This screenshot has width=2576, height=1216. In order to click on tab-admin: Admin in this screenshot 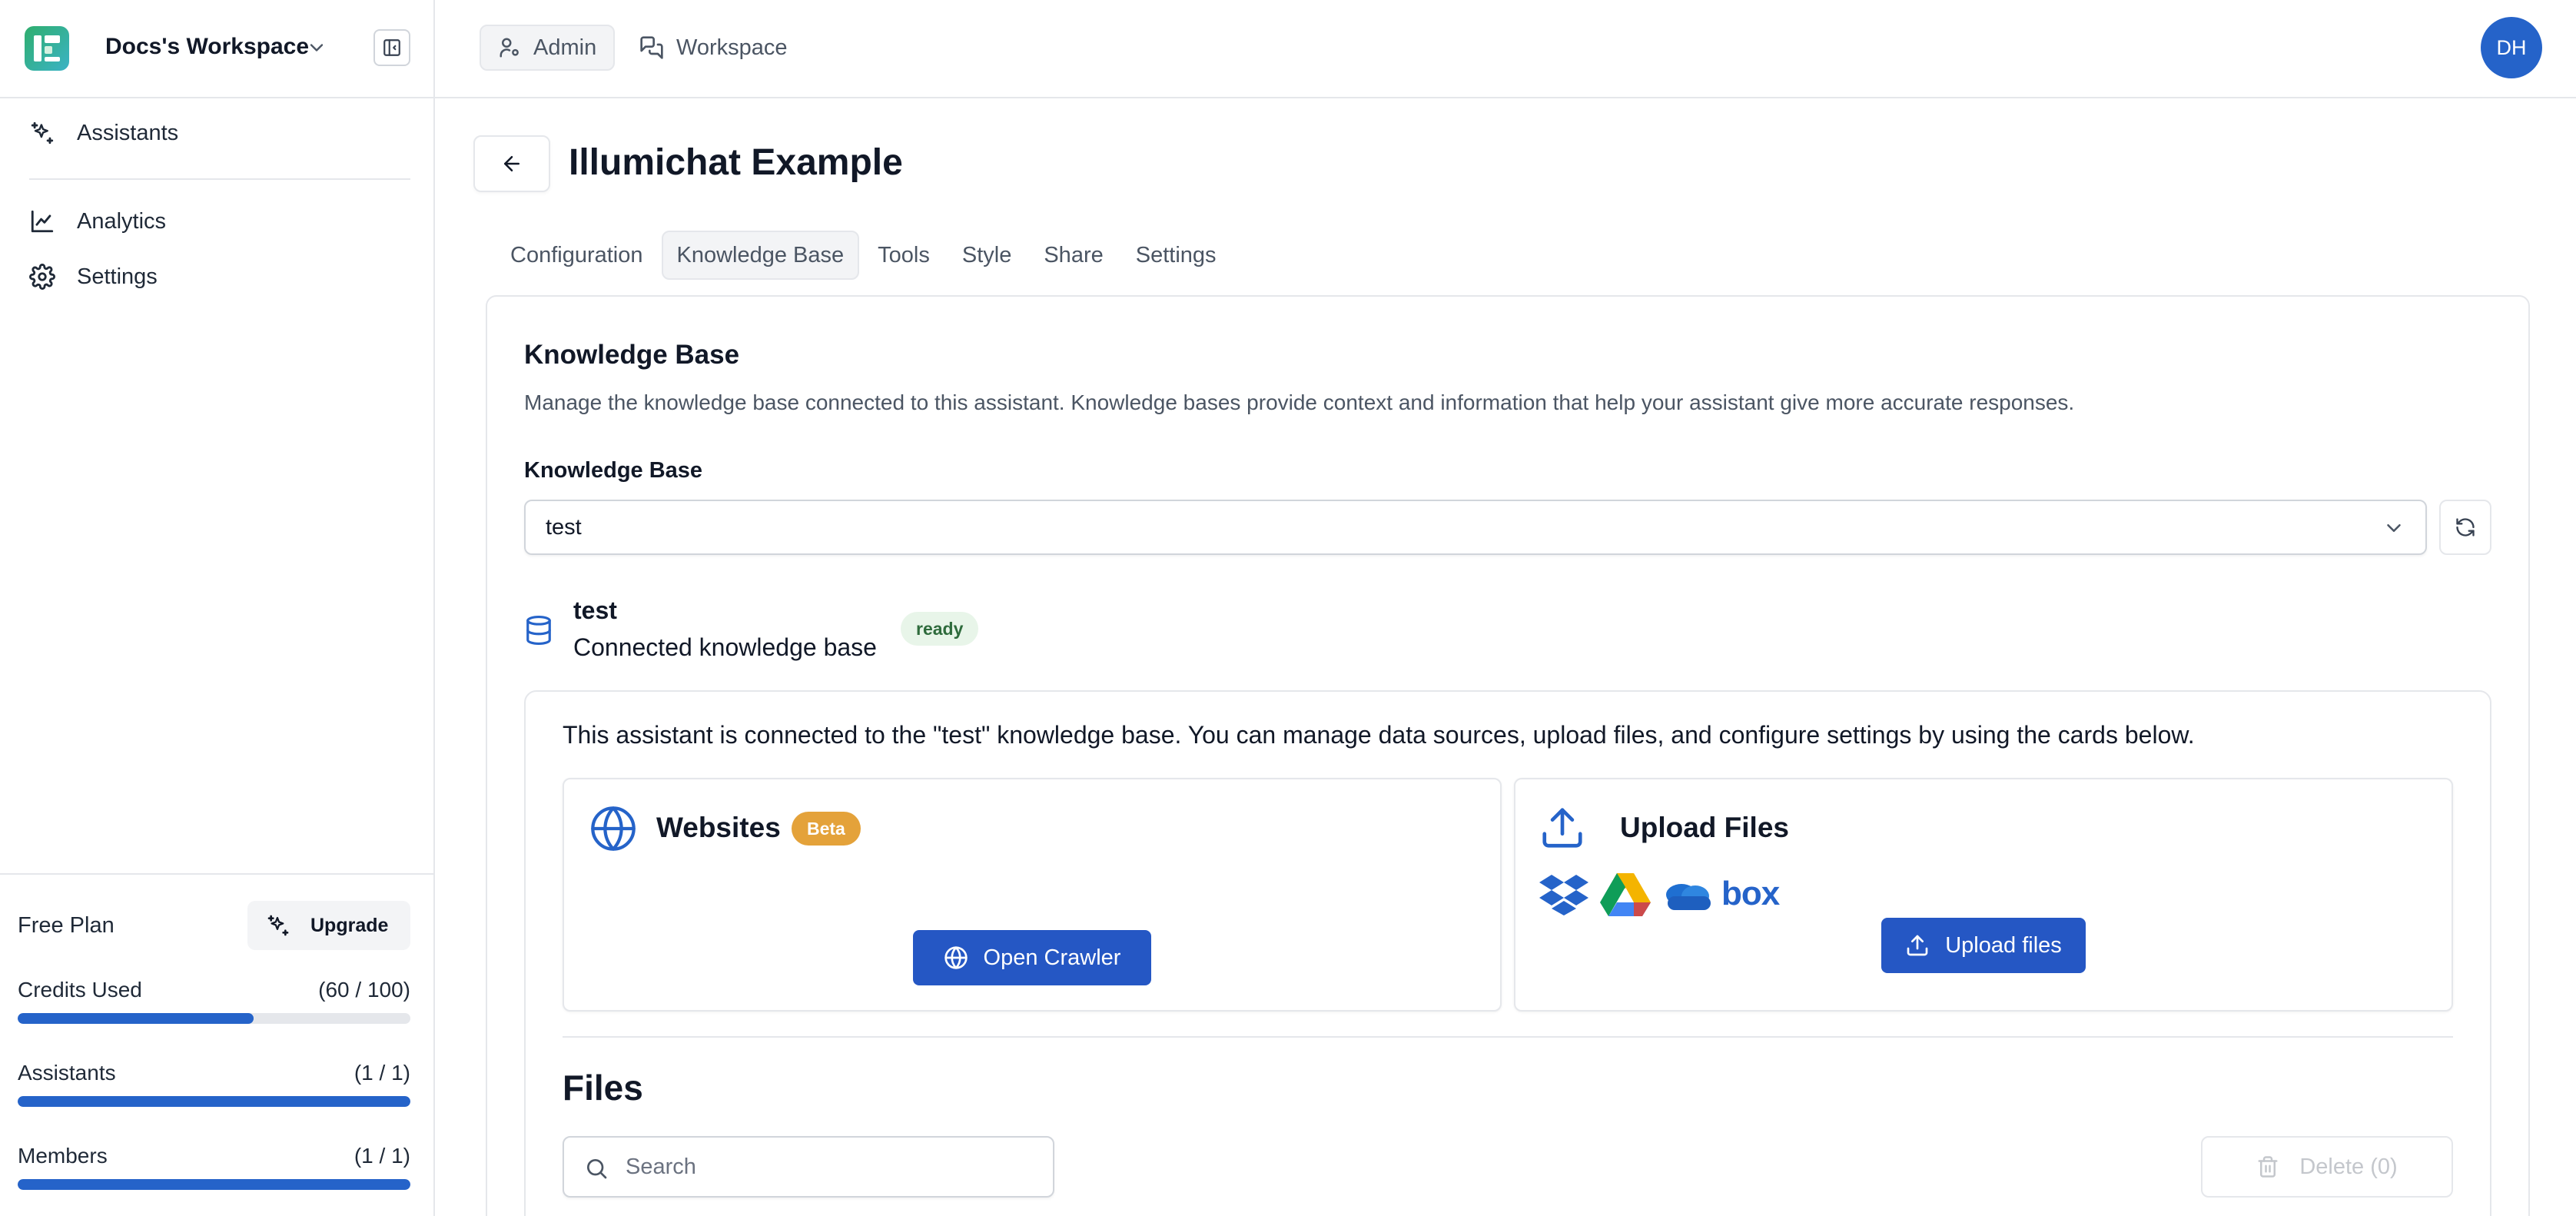, I will do `click(548, 48)`.